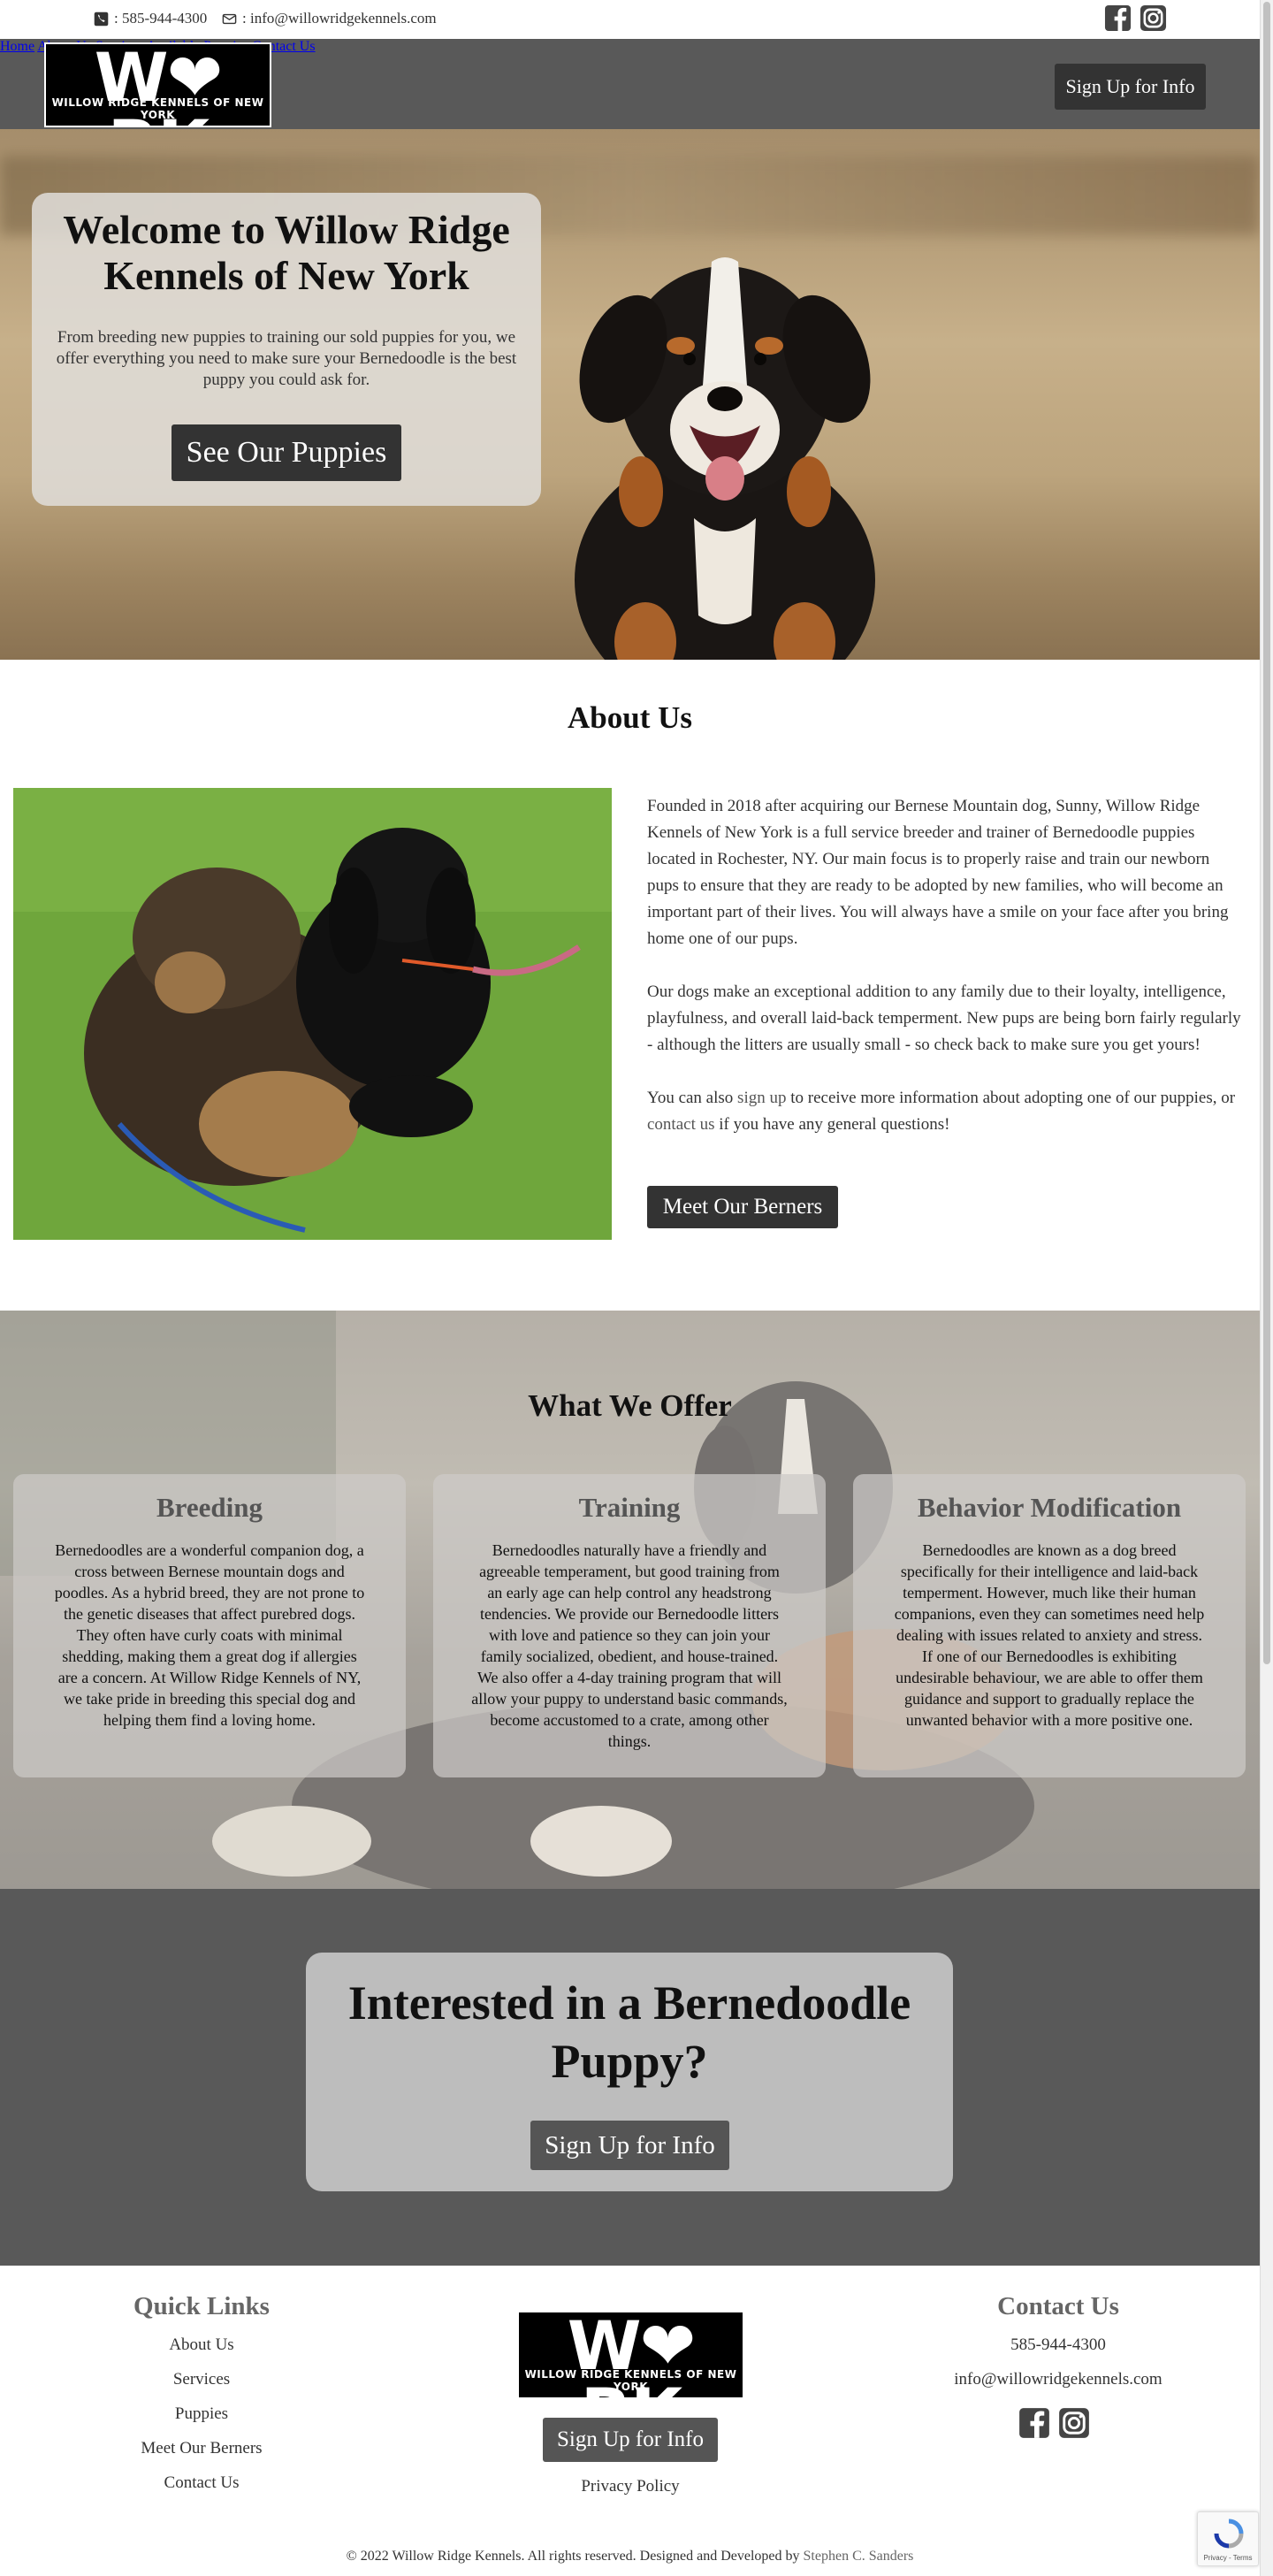 Image resolution: width=1273 pixels, height=2576 pixels. I want to click on interest-signup-button: Sign Up for Info, so click(629, 2145).